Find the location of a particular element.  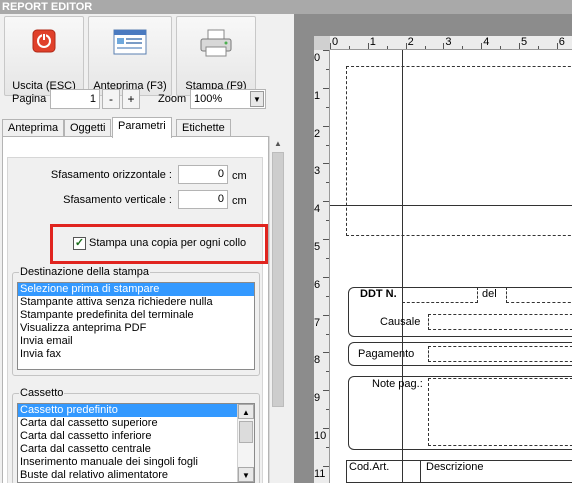

exit-button: Uscita (ESC) is located at coordinates (44, 56).